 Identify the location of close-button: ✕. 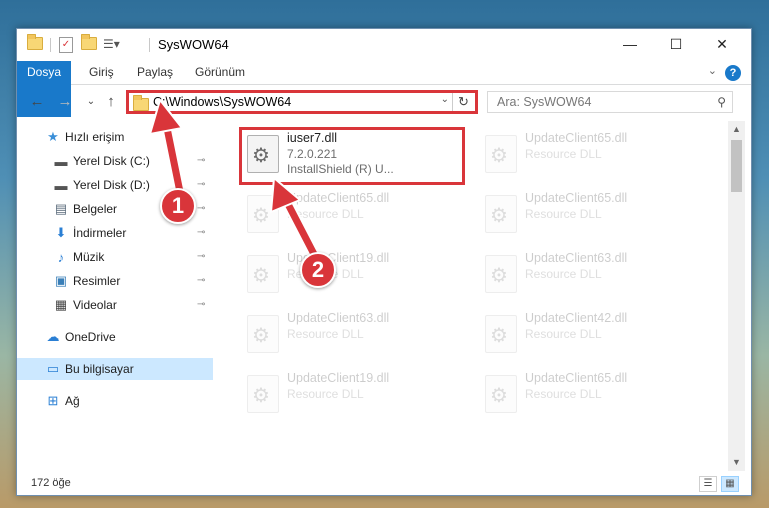
(722, 44).